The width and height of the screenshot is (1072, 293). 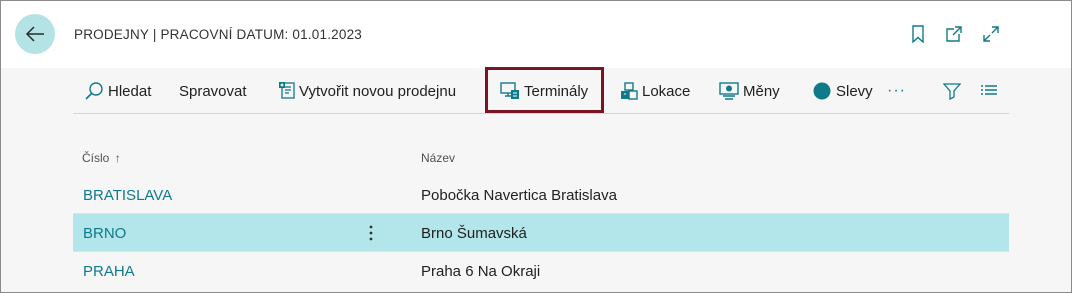 I want to click on back-button, so click(x=35, y=34).